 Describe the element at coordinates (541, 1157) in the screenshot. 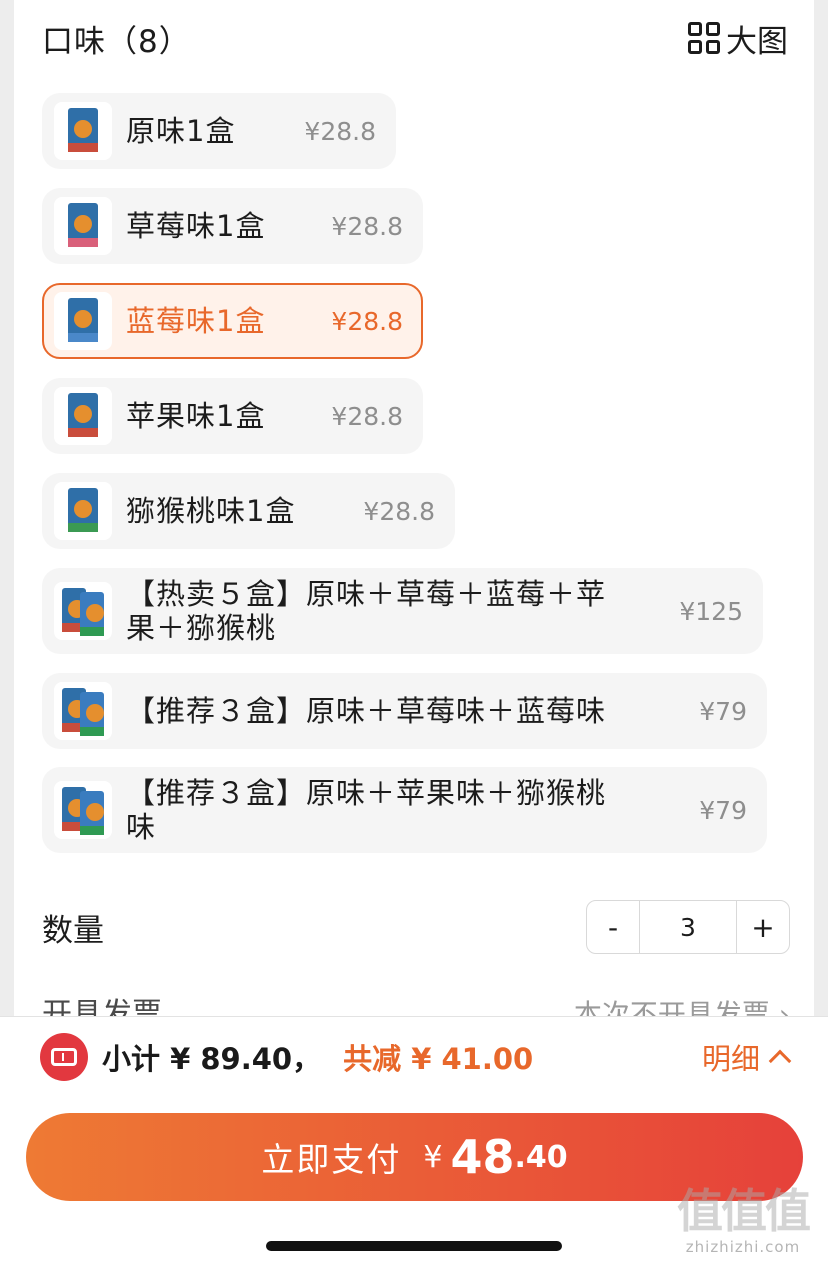

I see `pay-amount-decimal: .40` at that location.